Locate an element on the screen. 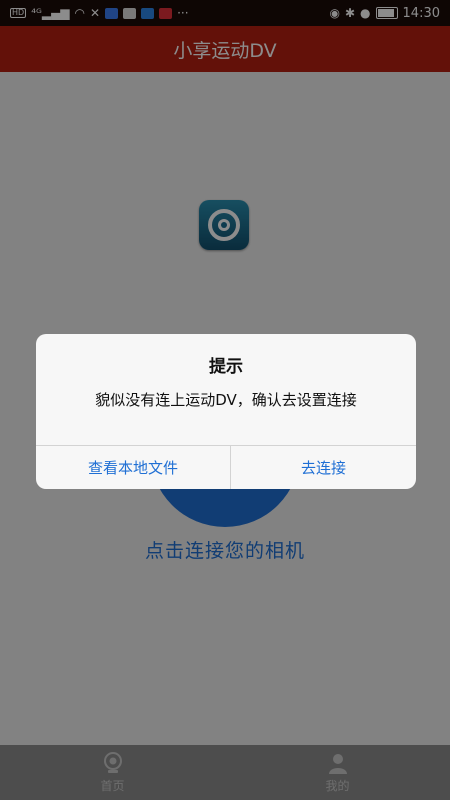 This screenshot has width=450, height=800. dialog-title: 提示 is located at coordinates (226, 367).